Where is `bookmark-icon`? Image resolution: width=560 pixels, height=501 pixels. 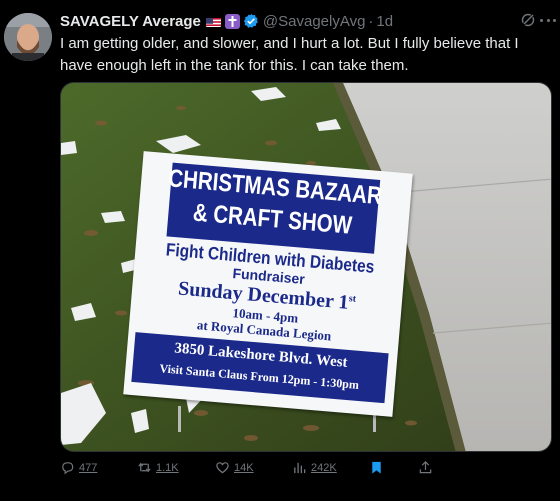
bookmark-icon is located at coordinates (376, 467).